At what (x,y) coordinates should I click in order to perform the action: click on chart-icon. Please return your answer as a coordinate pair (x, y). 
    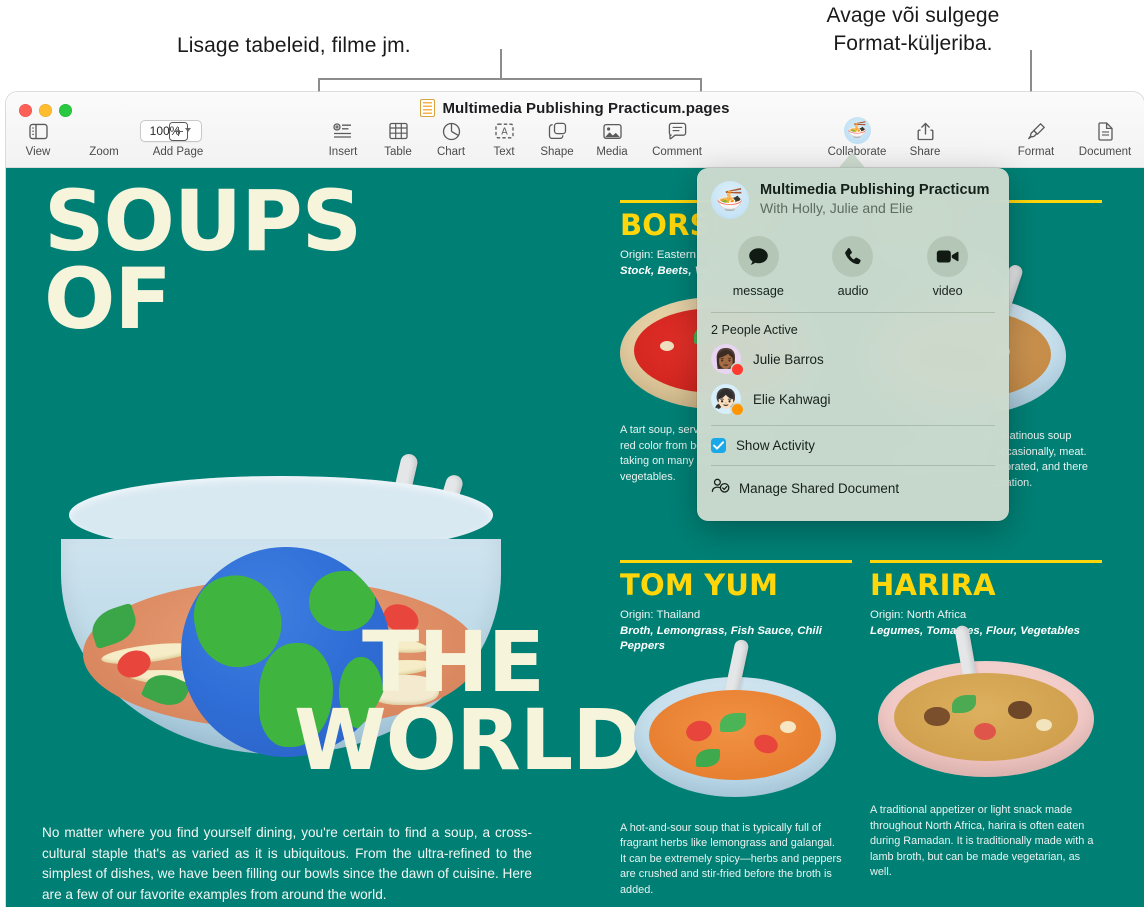
    Looking at the image, I should click on (451, 131).